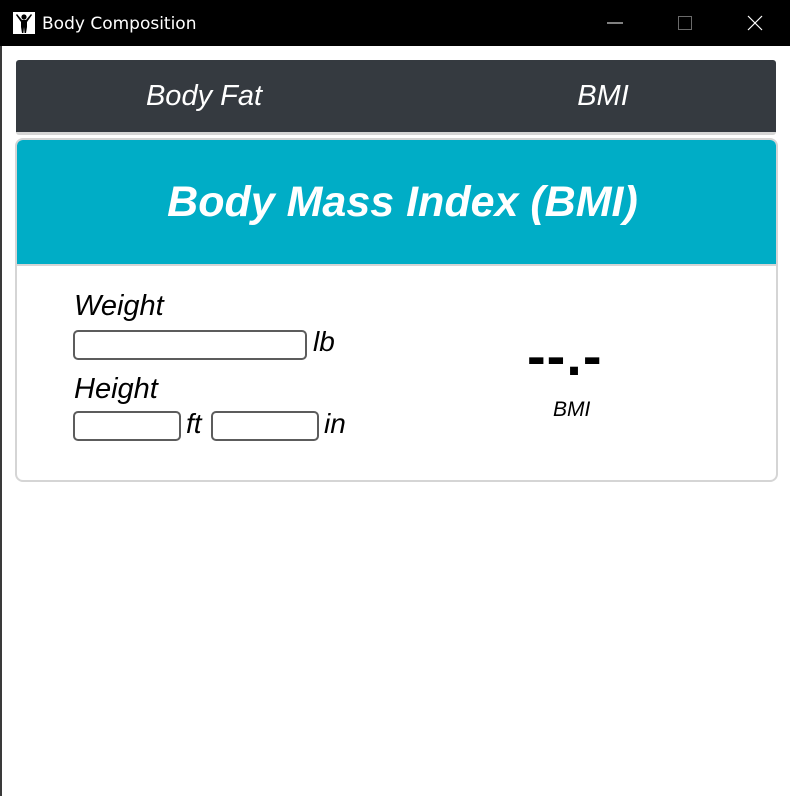 The height and width of the screenshot is (796, 790). What do you see at coordinates (565, 355) in the screenshot?
I see `bmi-result-value: --.-` at bounding box center [565, 355].